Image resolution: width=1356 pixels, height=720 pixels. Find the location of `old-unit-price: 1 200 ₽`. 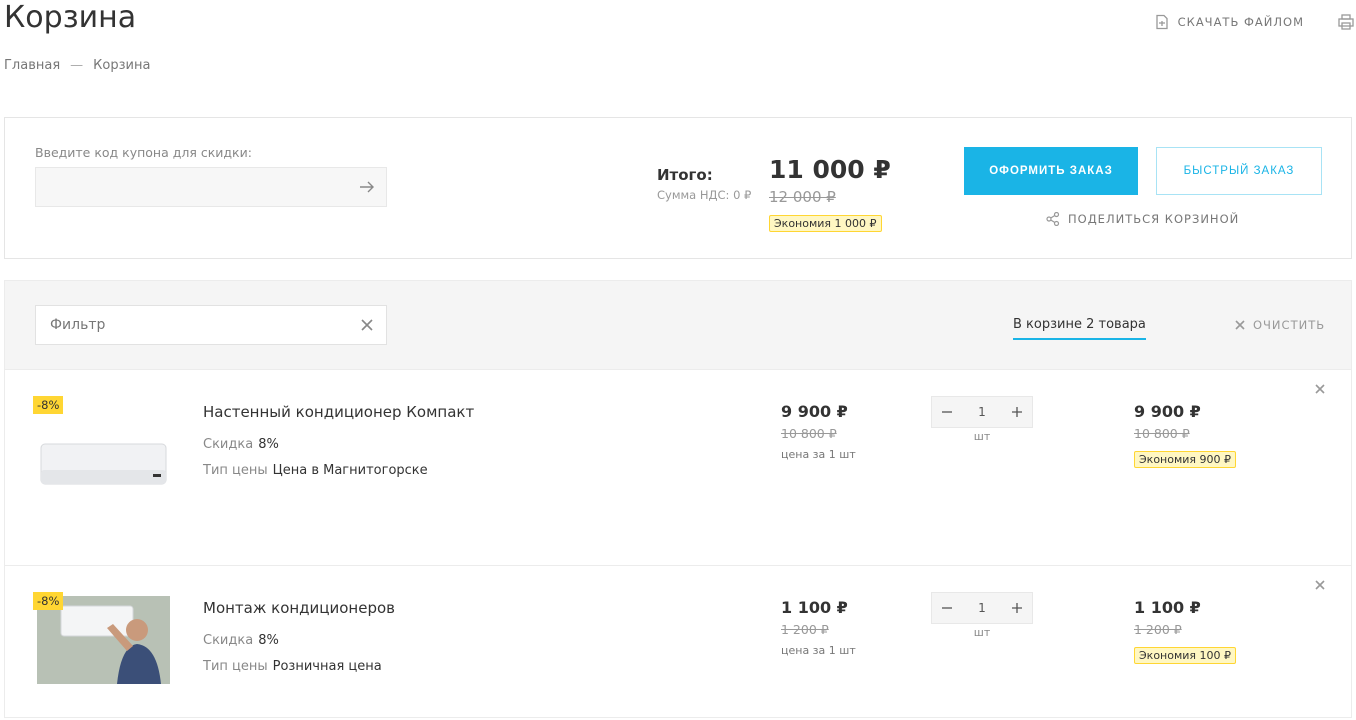

old-unit-price: 1 200 ₽ is located at coordinates (805, 629).